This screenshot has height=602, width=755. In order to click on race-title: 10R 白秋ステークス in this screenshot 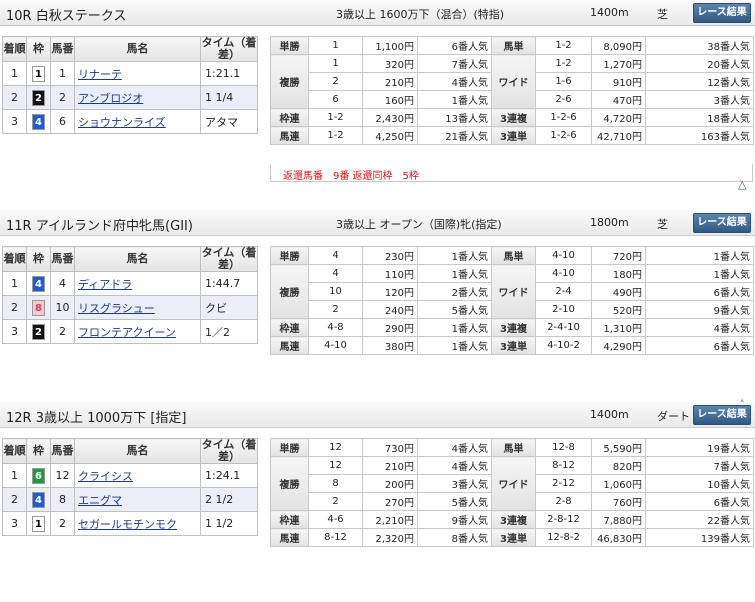, I will do `click(66, 16)`.